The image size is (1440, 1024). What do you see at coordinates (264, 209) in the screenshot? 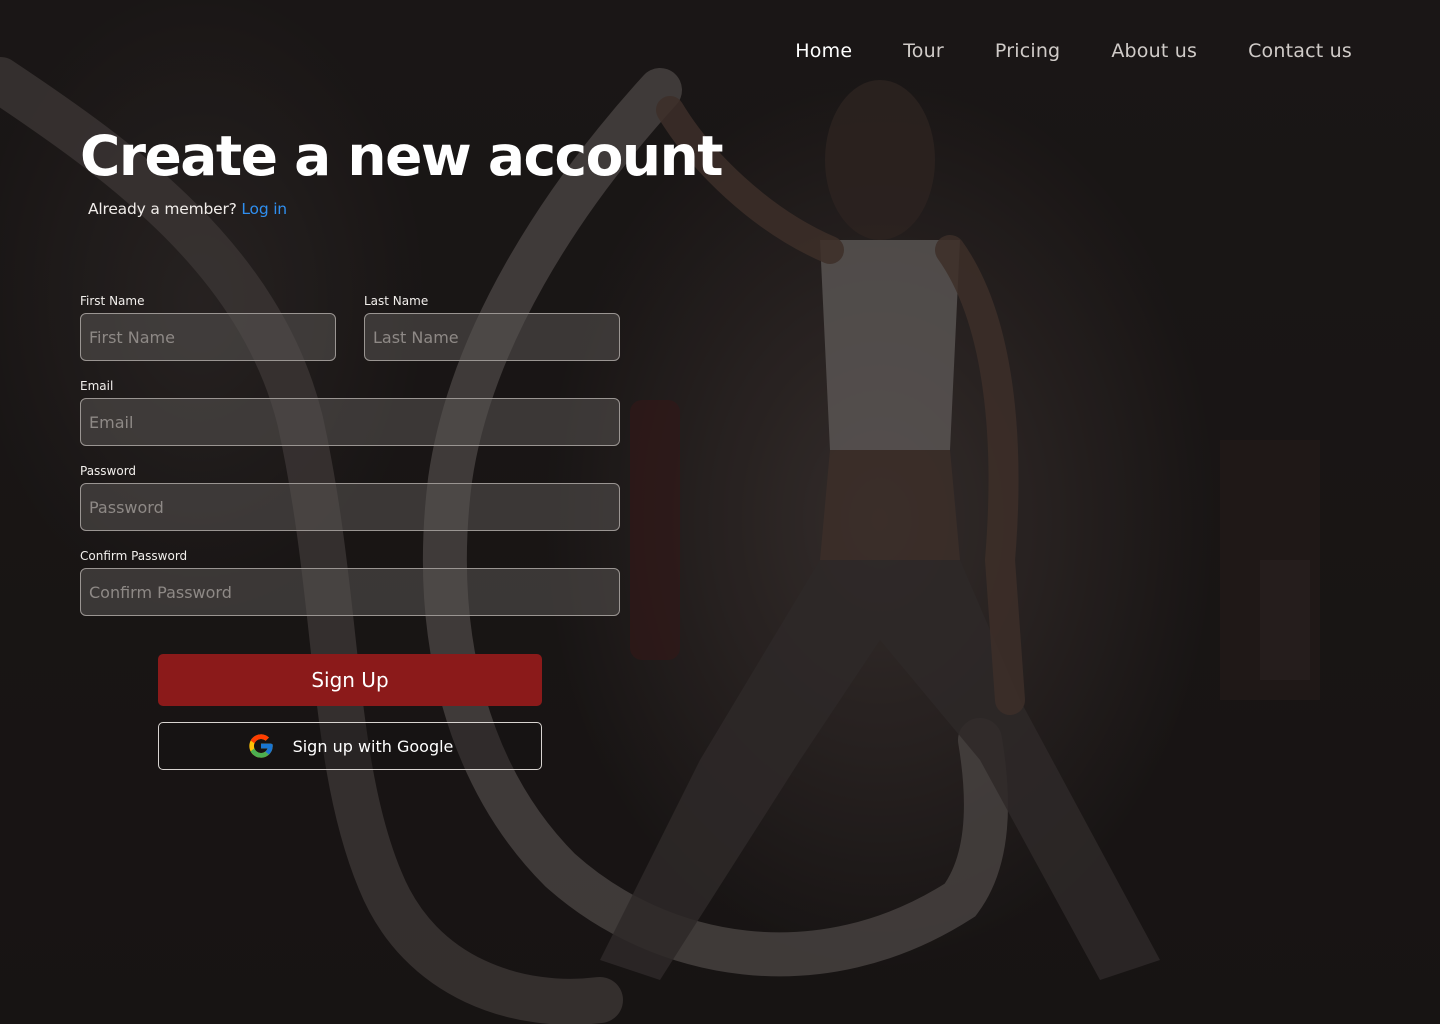
I see `login-link: Log in` at bounding box center [264, 209].